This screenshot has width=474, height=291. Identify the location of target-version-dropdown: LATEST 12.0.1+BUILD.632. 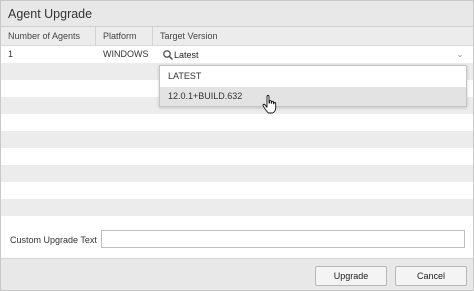
(313, 86).